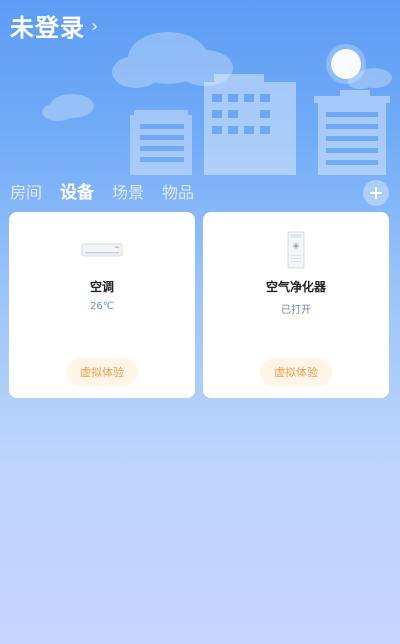 Image resolution: width=400 pixels, height=644 pixels. What do you see at coordinates (77, 190) in the screenshot?
I see `tab-devices: 设备` at bounding box center [77, 190].